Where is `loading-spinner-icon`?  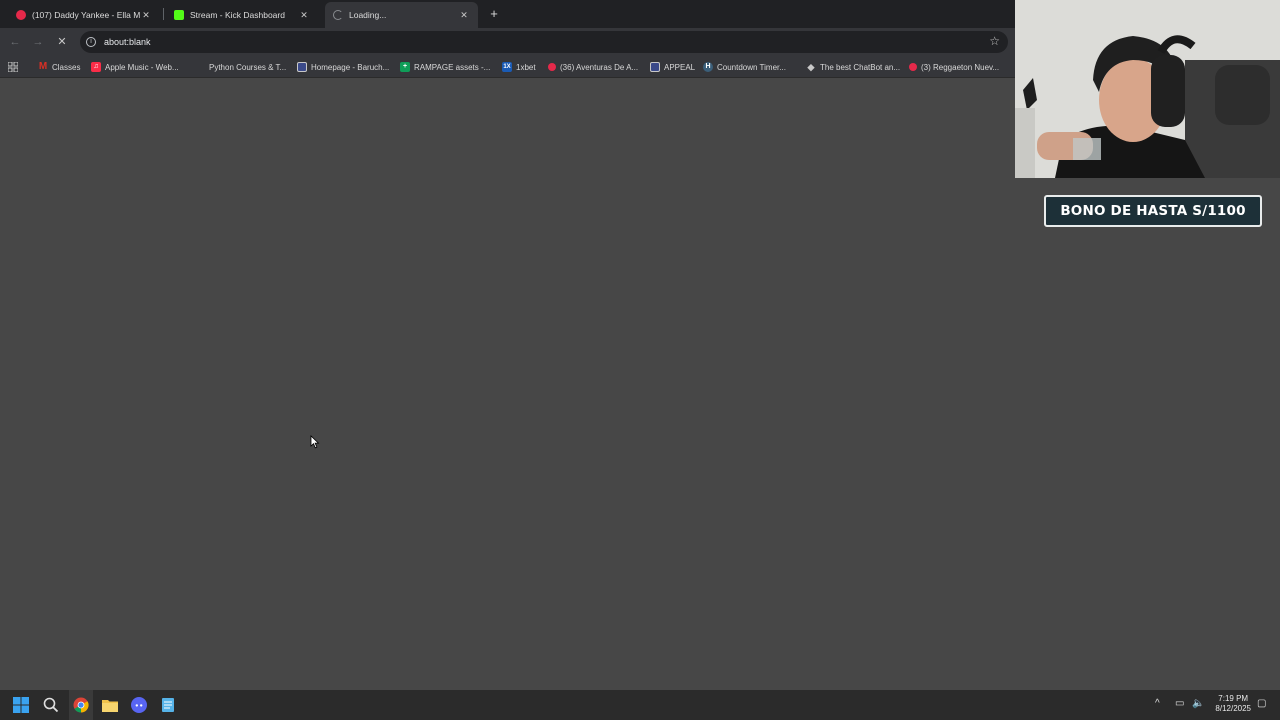 loading-spinner-icon is located at coordinates (338, 15).